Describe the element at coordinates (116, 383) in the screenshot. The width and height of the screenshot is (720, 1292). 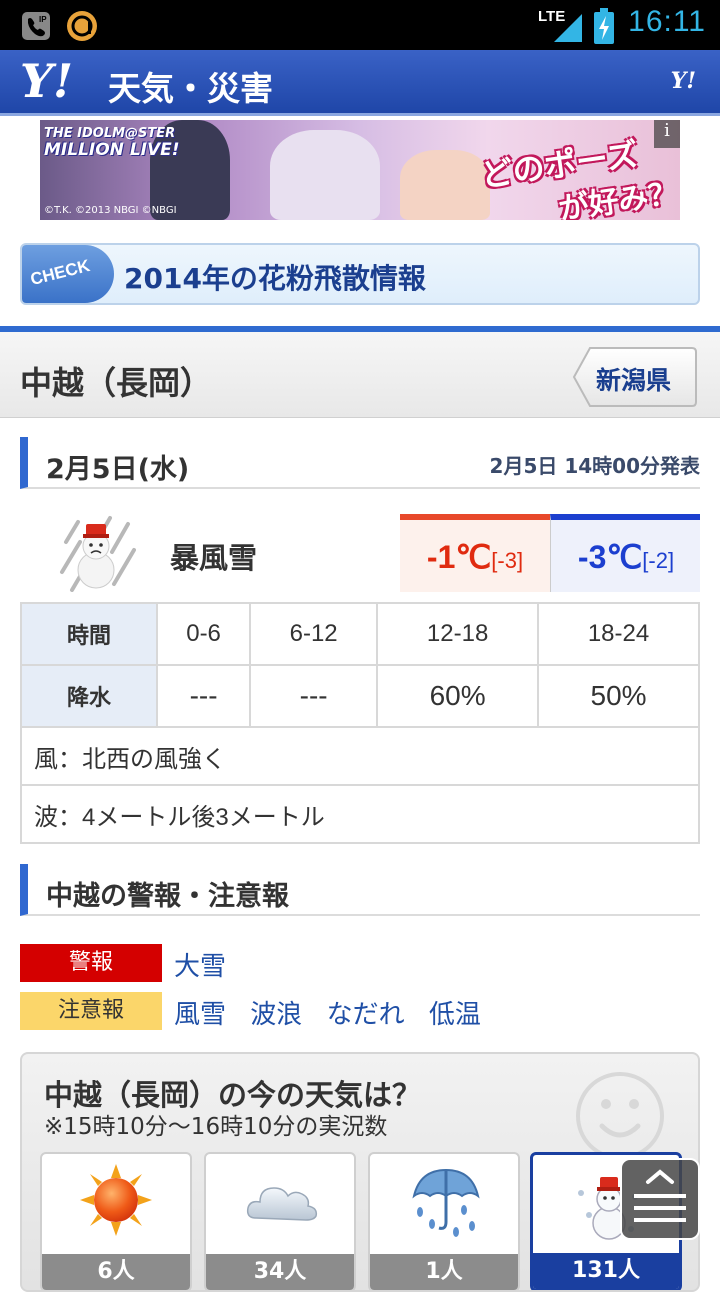
I see `location-title: 中越（長岡）` at that location.